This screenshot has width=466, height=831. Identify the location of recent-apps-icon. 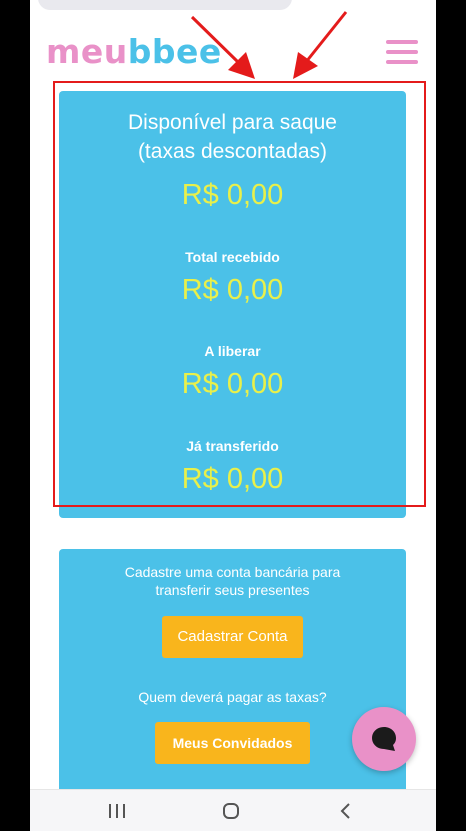
(117, 811).